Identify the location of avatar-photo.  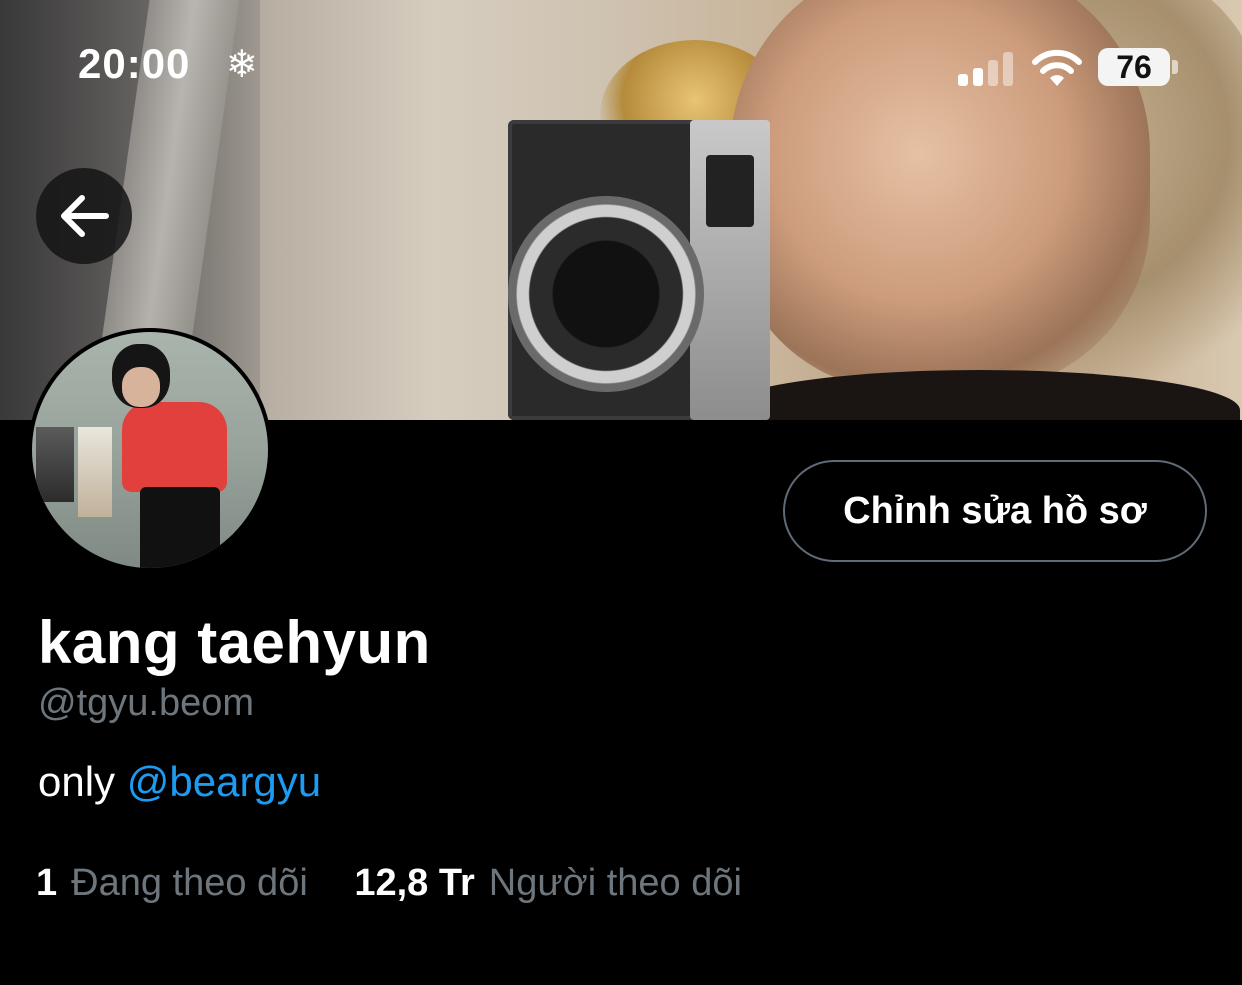
(150, 450).